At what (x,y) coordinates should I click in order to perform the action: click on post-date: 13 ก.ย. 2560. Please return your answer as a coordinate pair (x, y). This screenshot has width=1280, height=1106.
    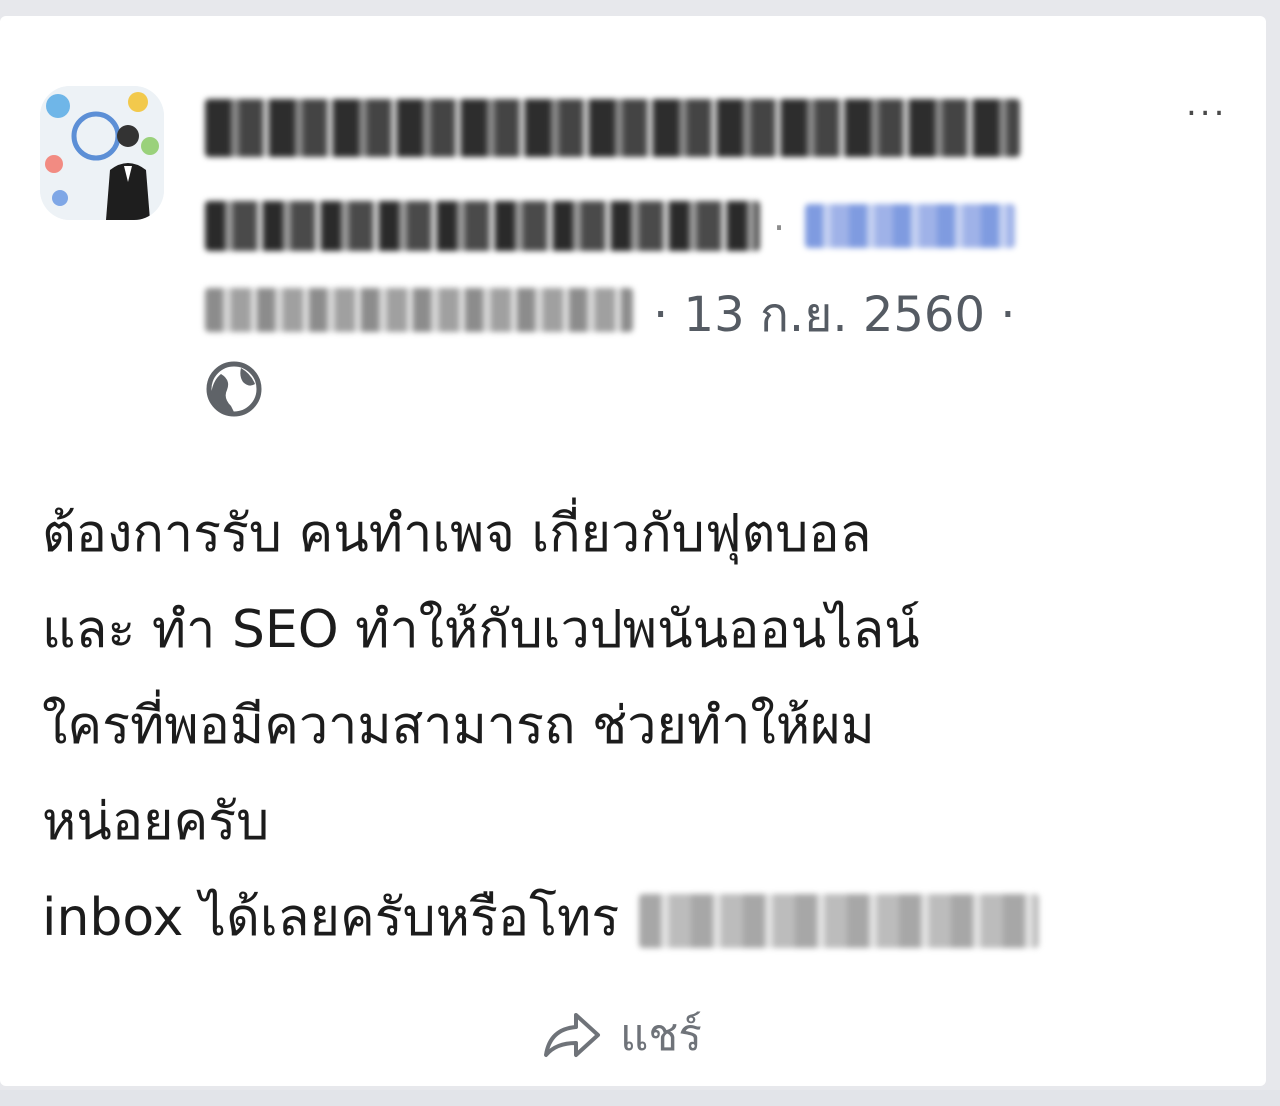
    Looking at the image, I should click on (834, 315).